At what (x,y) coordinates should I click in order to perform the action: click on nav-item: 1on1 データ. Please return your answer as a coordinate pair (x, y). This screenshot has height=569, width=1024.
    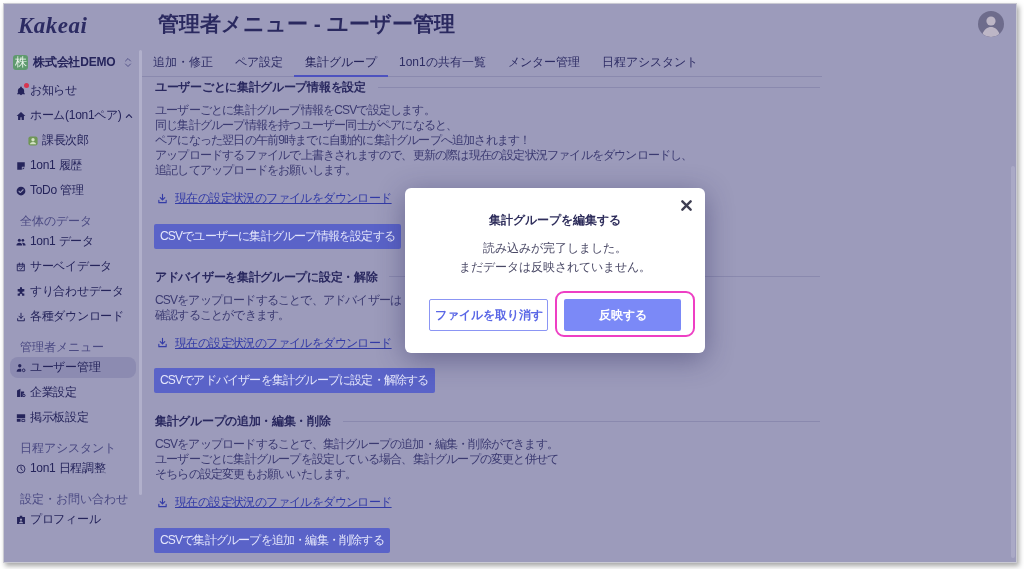
    Looking at the image, I should click on (73, 241).